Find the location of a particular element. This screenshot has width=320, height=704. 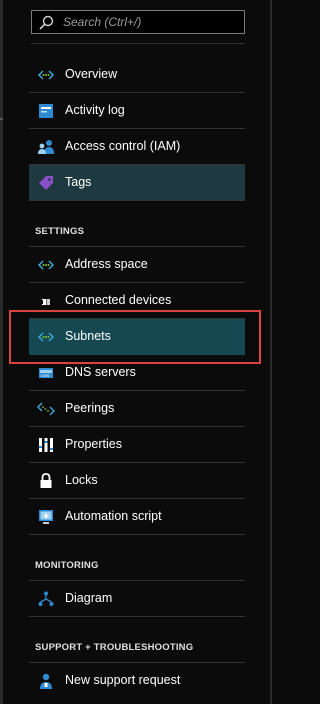

search-placeholder: Search (Ctrl+/) is located at coordinates (102, 22).